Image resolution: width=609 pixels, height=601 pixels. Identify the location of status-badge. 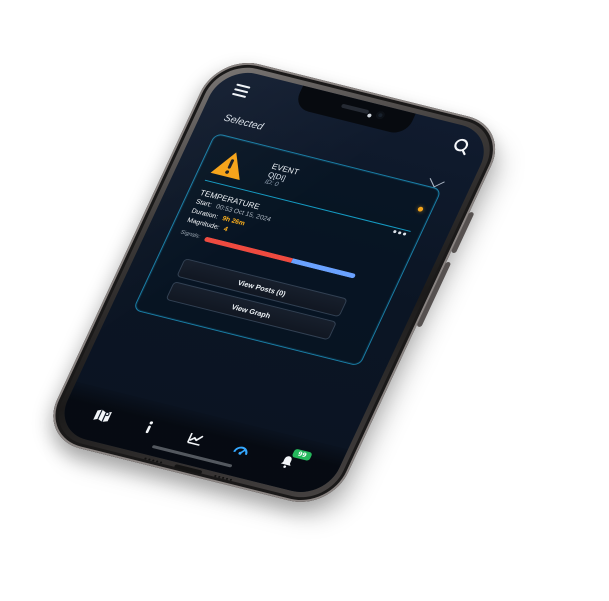
(420, 209).